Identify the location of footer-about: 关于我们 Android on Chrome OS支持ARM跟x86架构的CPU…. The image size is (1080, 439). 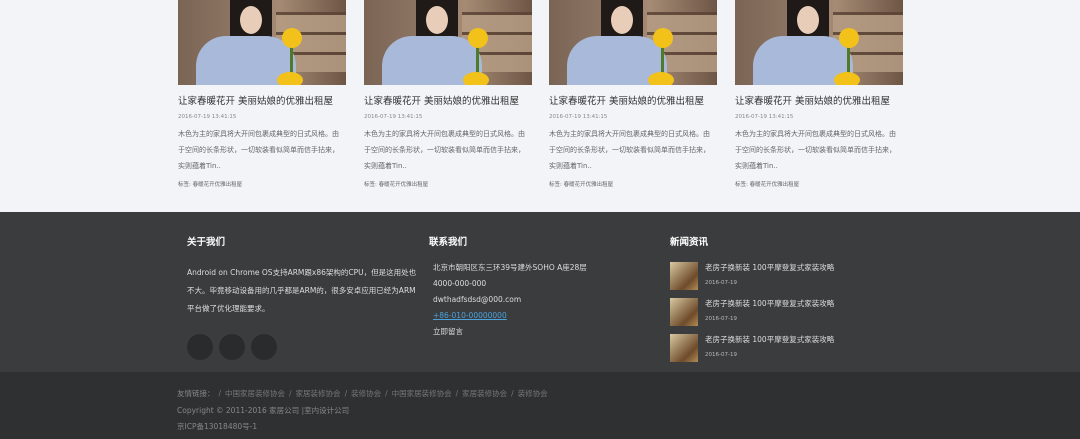
(303, 297).